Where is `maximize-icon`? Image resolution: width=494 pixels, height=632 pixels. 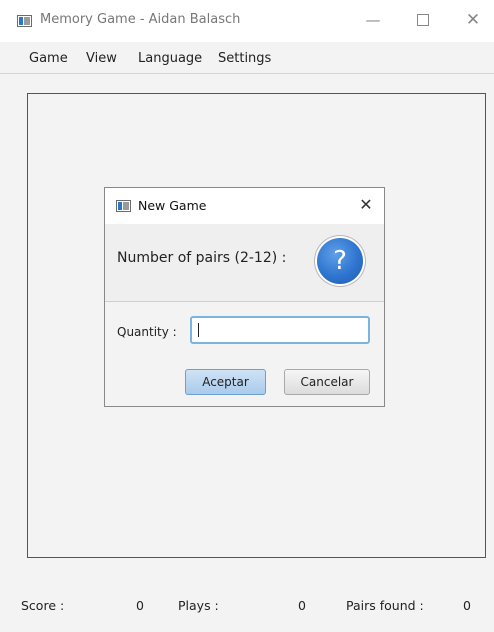 maximize-icon is located at coordinates (423, 20).